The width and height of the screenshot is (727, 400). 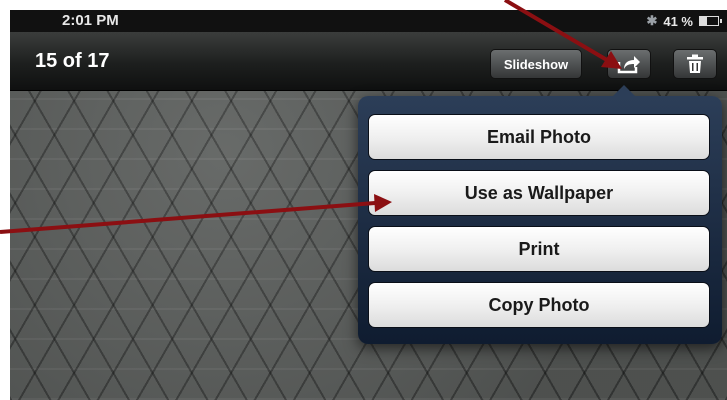 What do you see at coordinates (652, 20) in the screenshot?
I see `bluetooth-icon: ✱` at bounding box center [652, 20].